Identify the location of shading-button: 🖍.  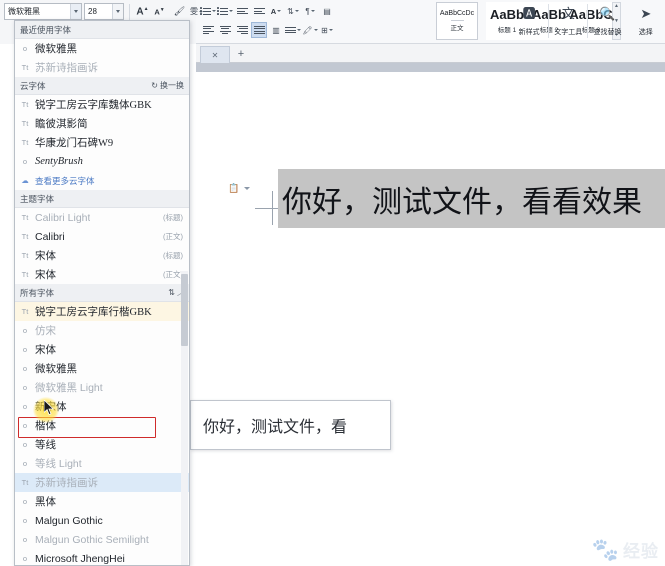
(310, 30).